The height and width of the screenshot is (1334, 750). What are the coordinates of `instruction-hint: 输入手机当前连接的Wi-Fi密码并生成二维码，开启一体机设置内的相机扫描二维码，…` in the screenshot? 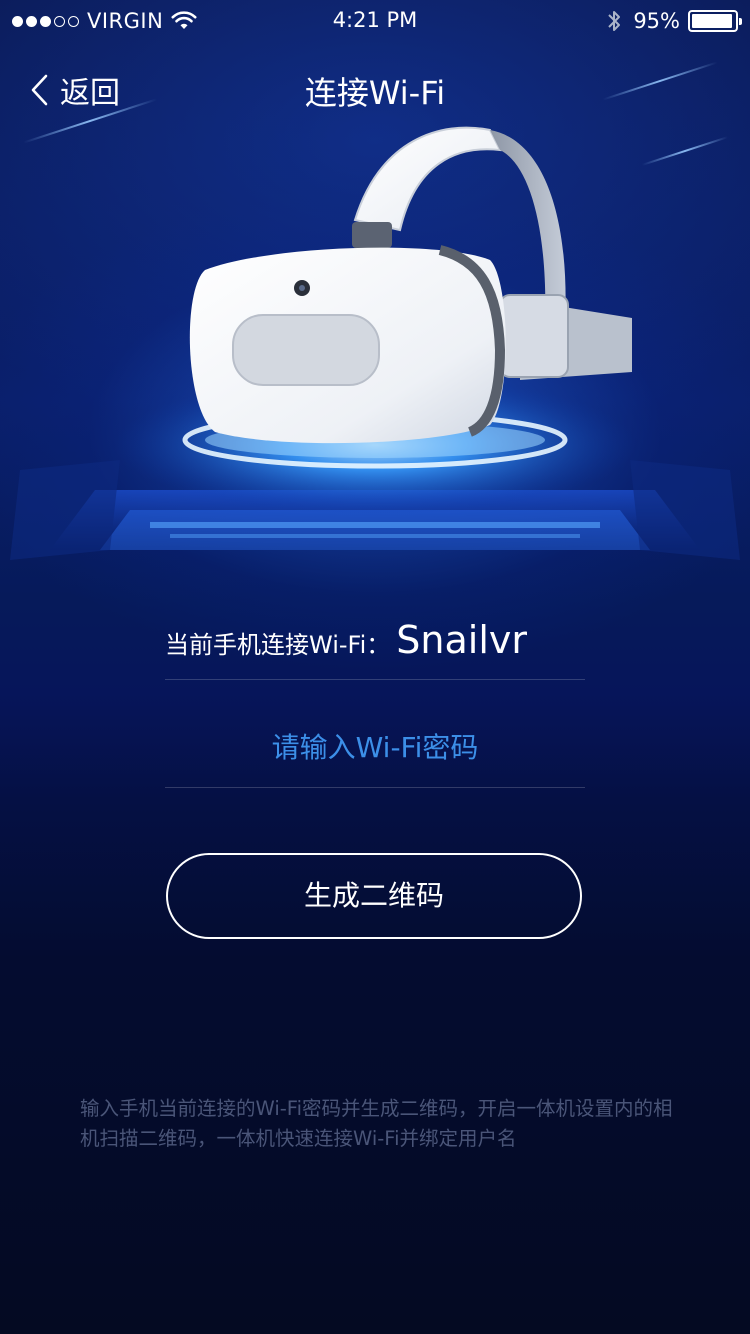 It's located at (376, 1123).